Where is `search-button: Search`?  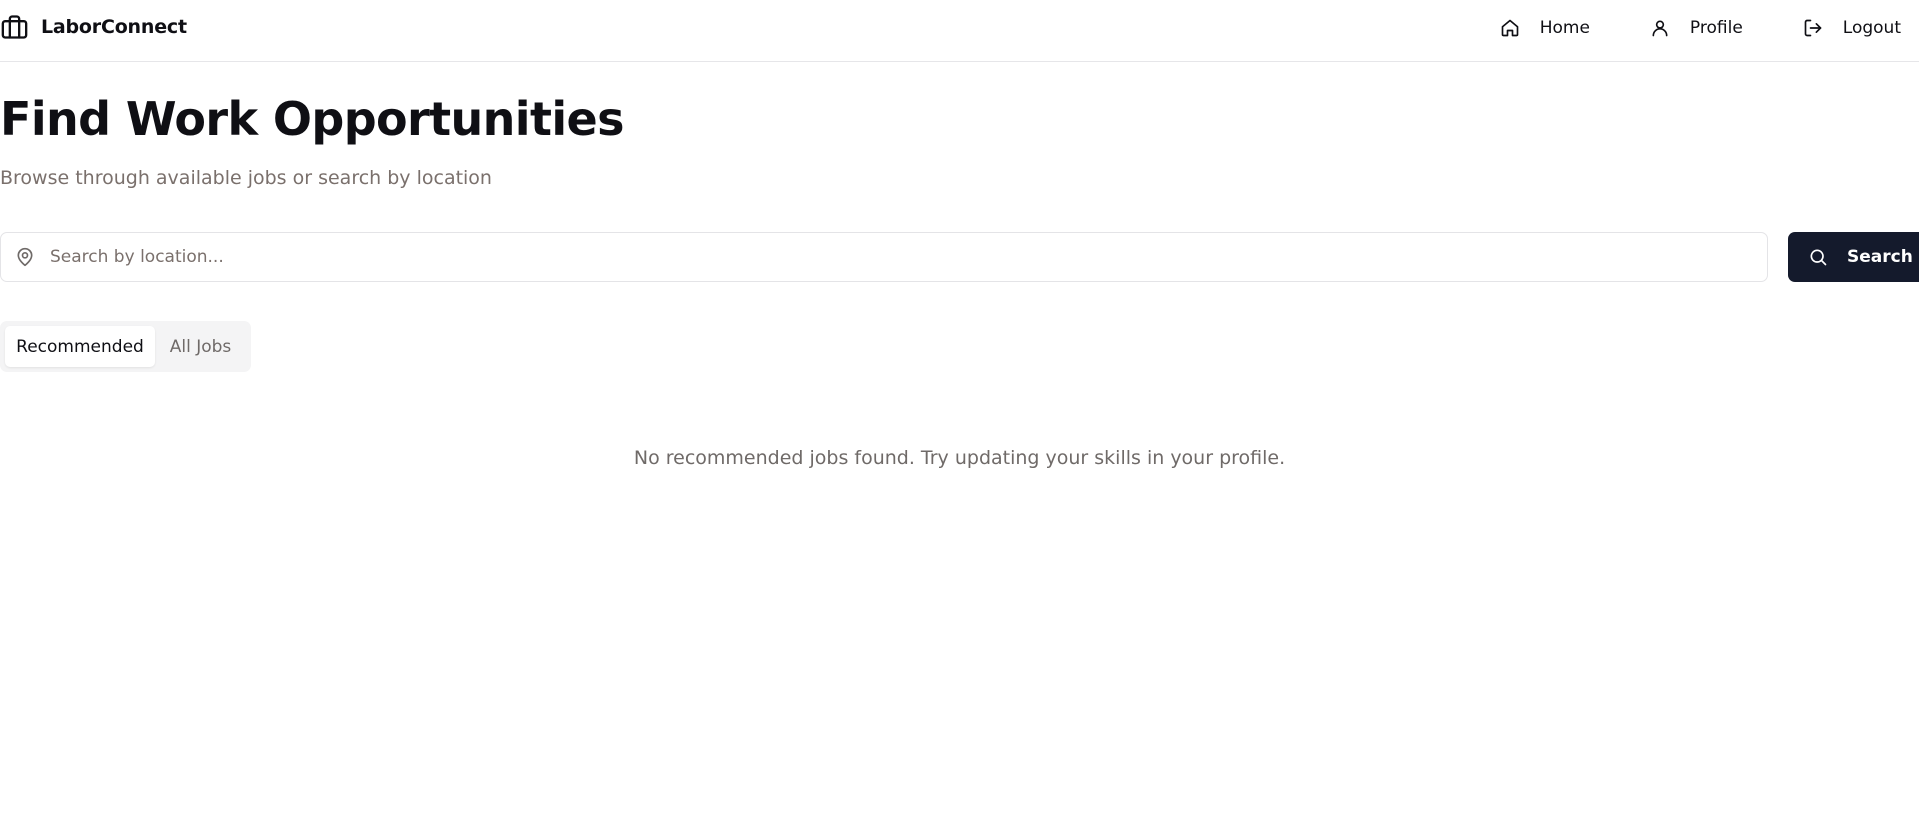
search-button: Search is located at coordinates (1853, 257).